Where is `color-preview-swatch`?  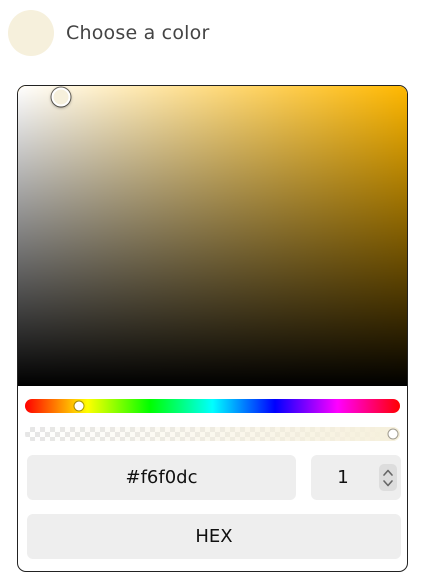 color-preview-swatch is located at coordinates (31, 33).